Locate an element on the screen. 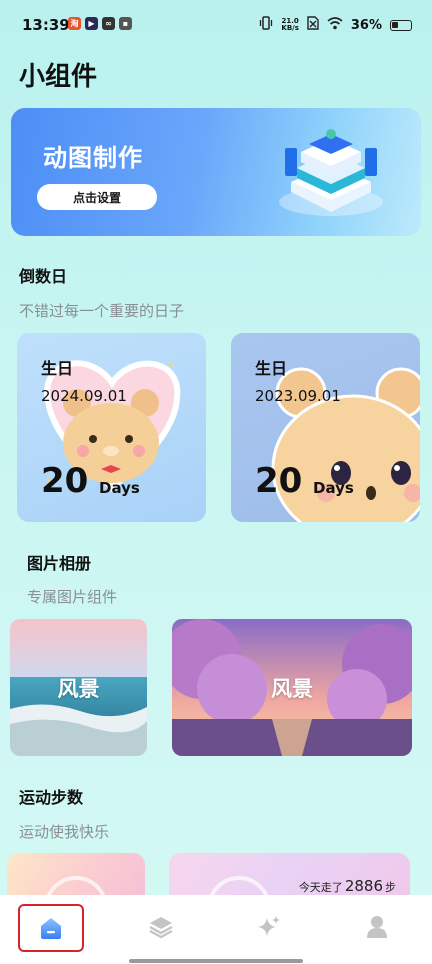 This screenshot has height=964, width=432. countdown-date: 2024.09.01 is located at coordinates (84, 396).